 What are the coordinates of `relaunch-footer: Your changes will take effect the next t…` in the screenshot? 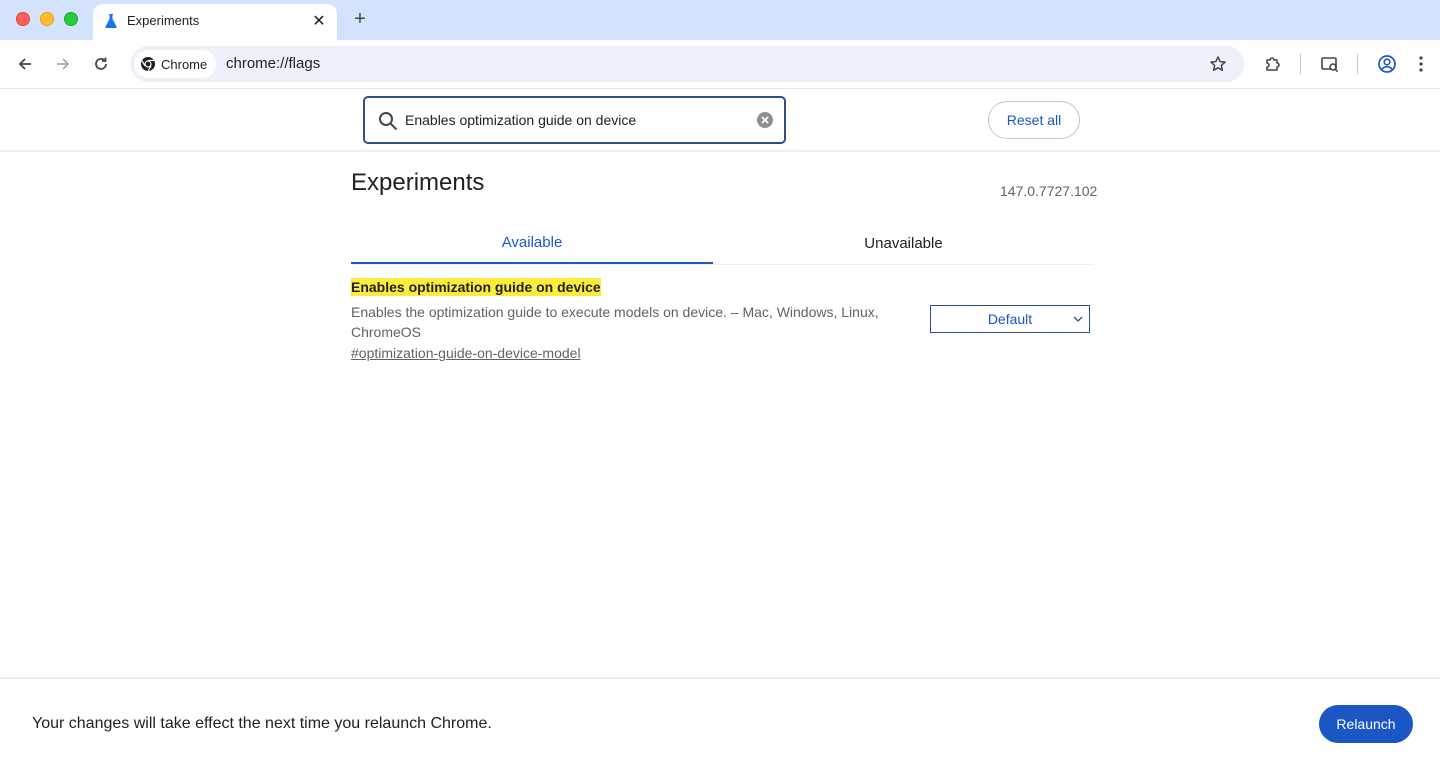 It's located at (720, 720).